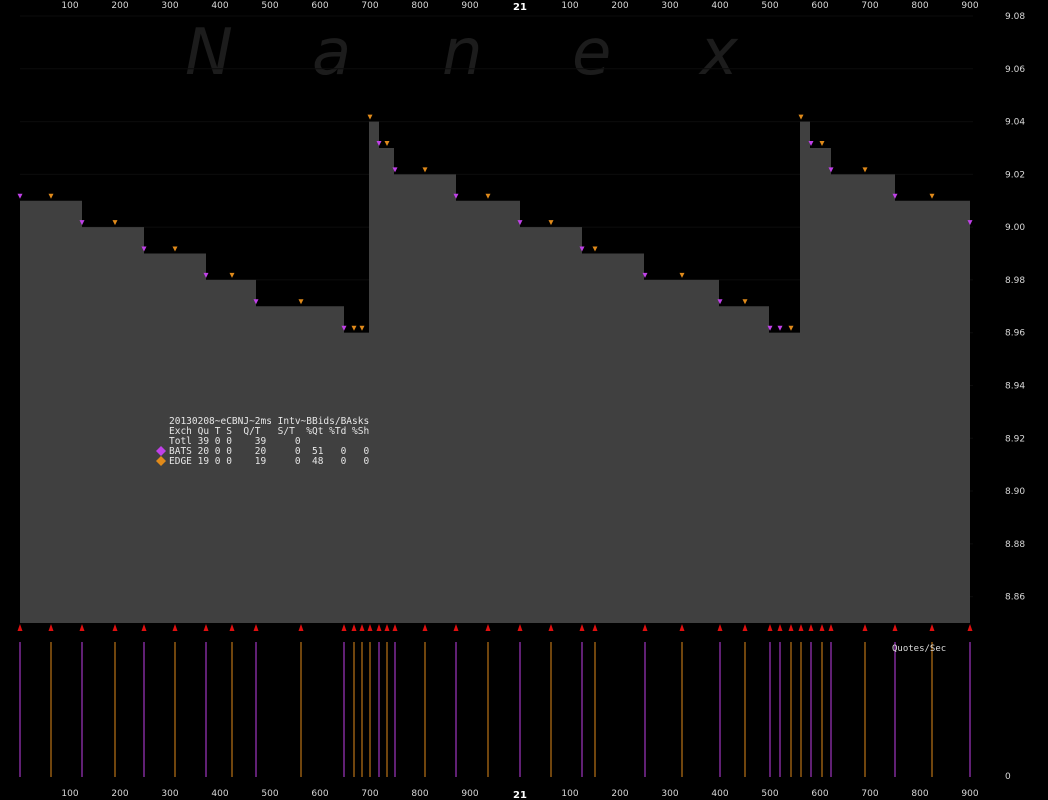  Describe the element at coordinates (1015, 492) in the screenshot. I see `y-tick-label: 8.90` at that location.